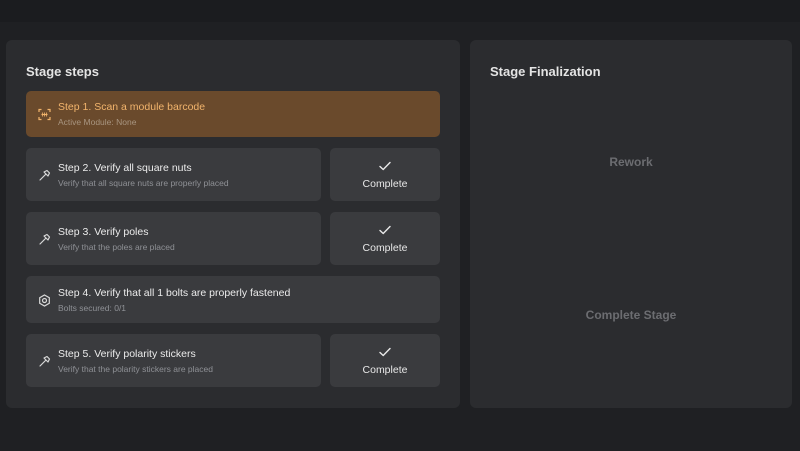 The height and width of the screenshot is (451, 800). Describe the element at coordinates (132, 107) in the screenshot. I see `step-1-title: Step 1. Scan a module barcode` at that location.